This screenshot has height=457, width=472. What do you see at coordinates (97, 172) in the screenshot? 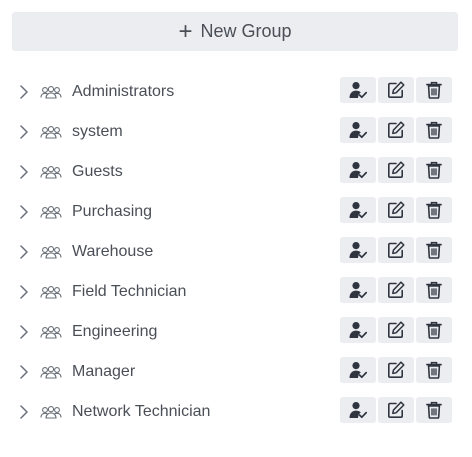
I see `group-name: Guests` at bounding box center [97, 172].